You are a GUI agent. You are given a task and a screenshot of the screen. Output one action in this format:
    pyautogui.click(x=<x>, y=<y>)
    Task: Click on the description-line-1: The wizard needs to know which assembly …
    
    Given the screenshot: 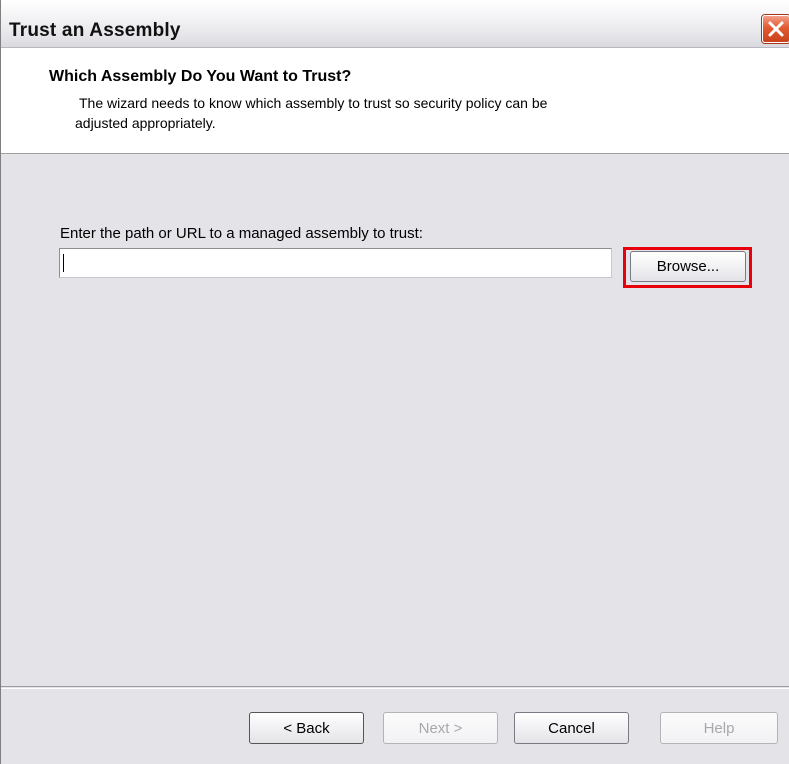 What is the action you would take?
    pyautogui.click(x=313, y=103)
    